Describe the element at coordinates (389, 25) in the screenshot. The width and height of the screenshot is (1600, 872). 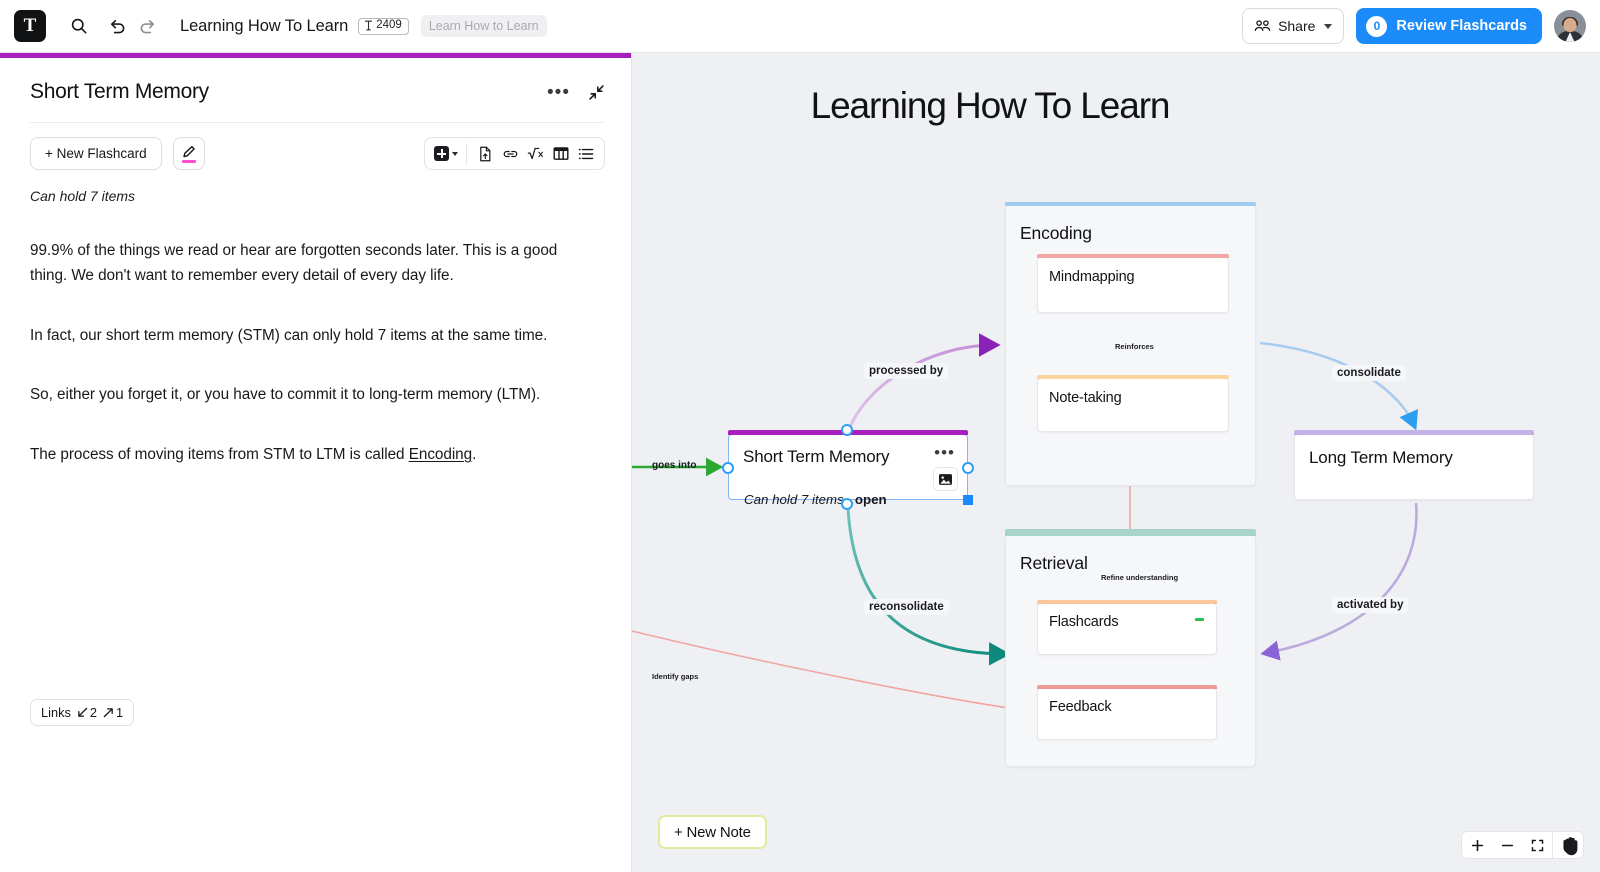
I see `word-count-value: 2409` at that location.